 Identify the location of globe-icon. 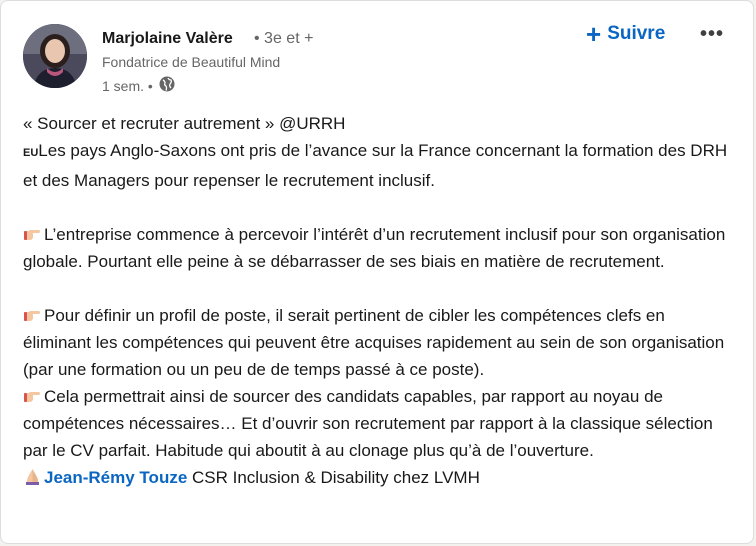
(167, 85).